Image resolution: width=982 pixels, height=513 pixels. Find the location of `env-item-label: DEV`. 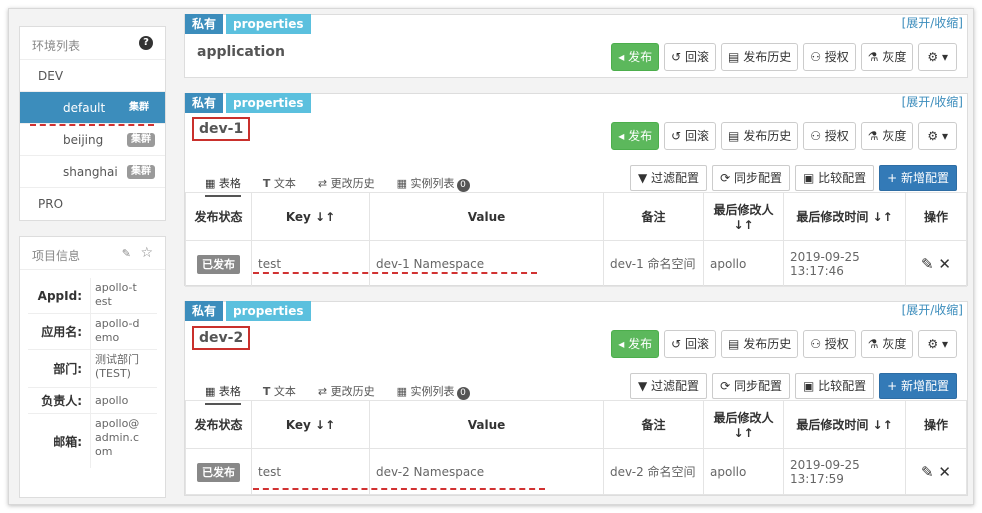

env-item-label: DEV is located at coordinates (51, 76).